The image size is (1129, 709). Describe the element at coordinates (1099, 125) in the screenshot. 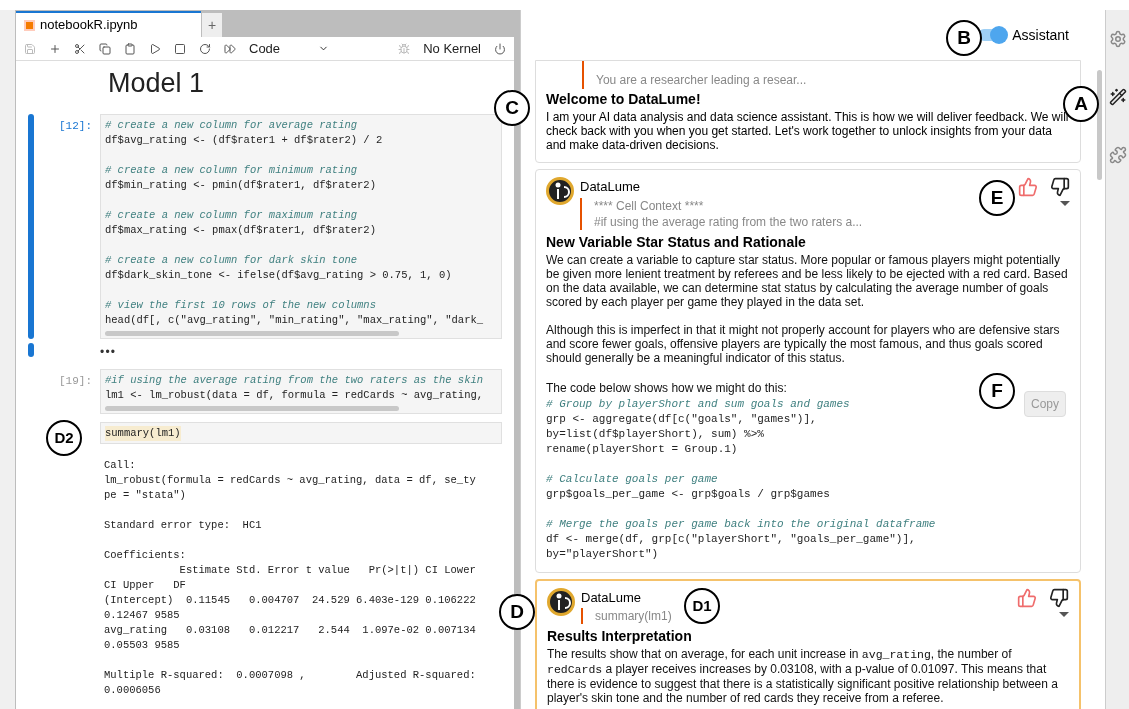

I see `vertical-scrollbar` at that location.